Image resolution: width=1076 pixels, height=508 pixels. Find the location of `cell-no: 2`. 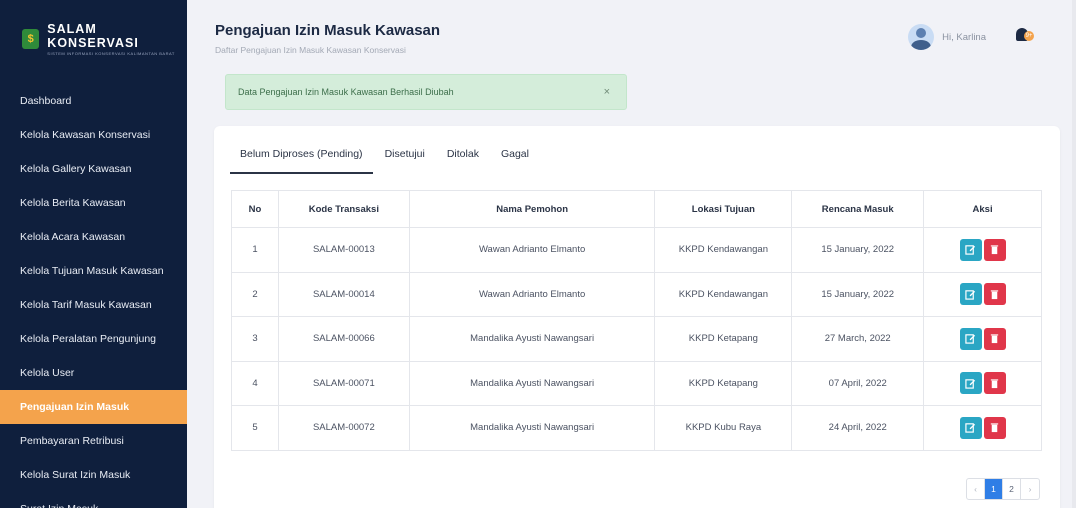

cell-no: 2 is located at coordinates (255, 294).